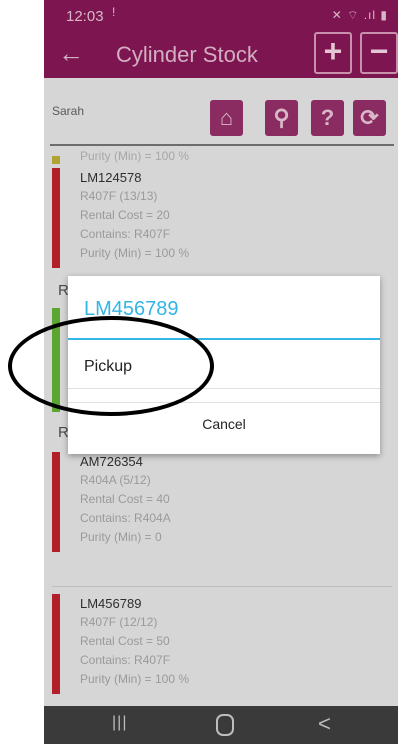 This screenshot has width=398, height=744. I want to click on status-time: 12:03, so click(85, 16).